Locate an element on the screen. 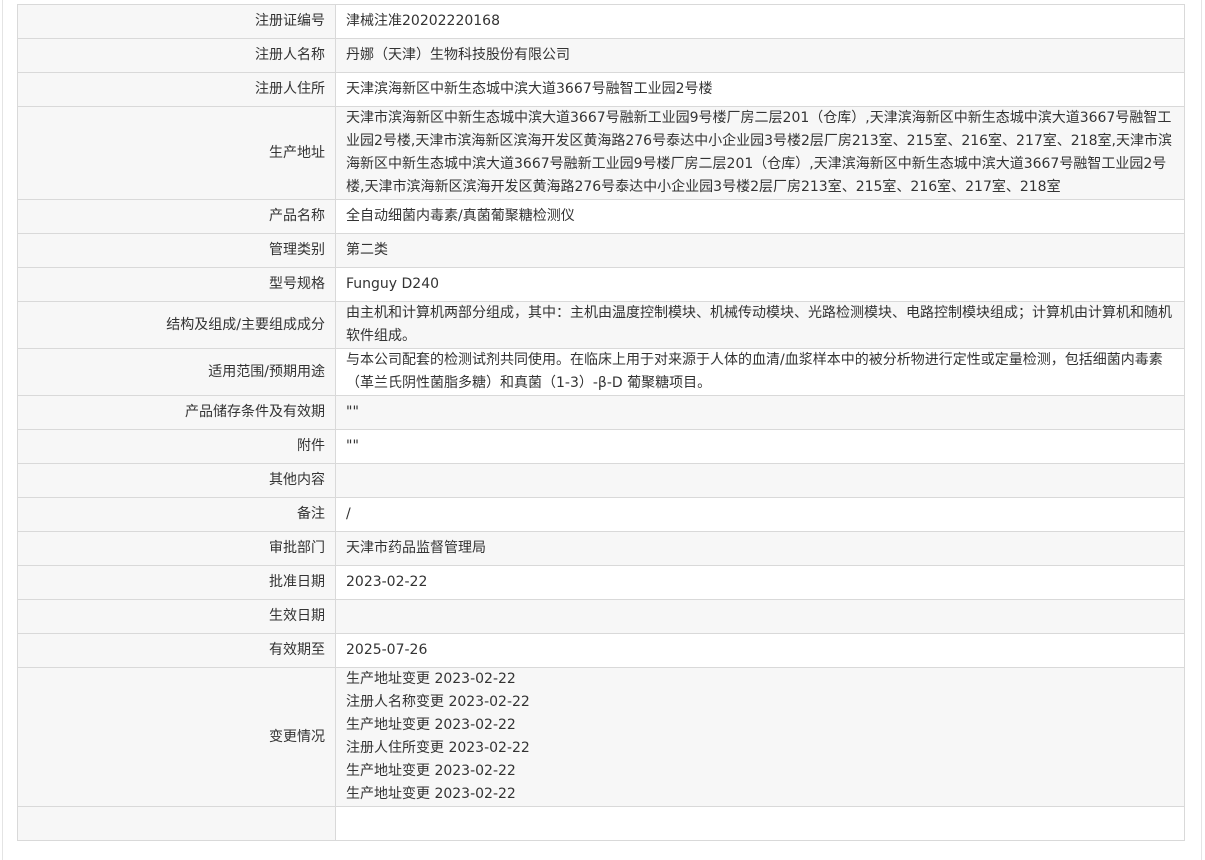 Image resolution: width=1205 pixels, height=860 pixels. row-approval-department: 审批部门 天津市药品监督管理局 is located at coordinates (601, 548).